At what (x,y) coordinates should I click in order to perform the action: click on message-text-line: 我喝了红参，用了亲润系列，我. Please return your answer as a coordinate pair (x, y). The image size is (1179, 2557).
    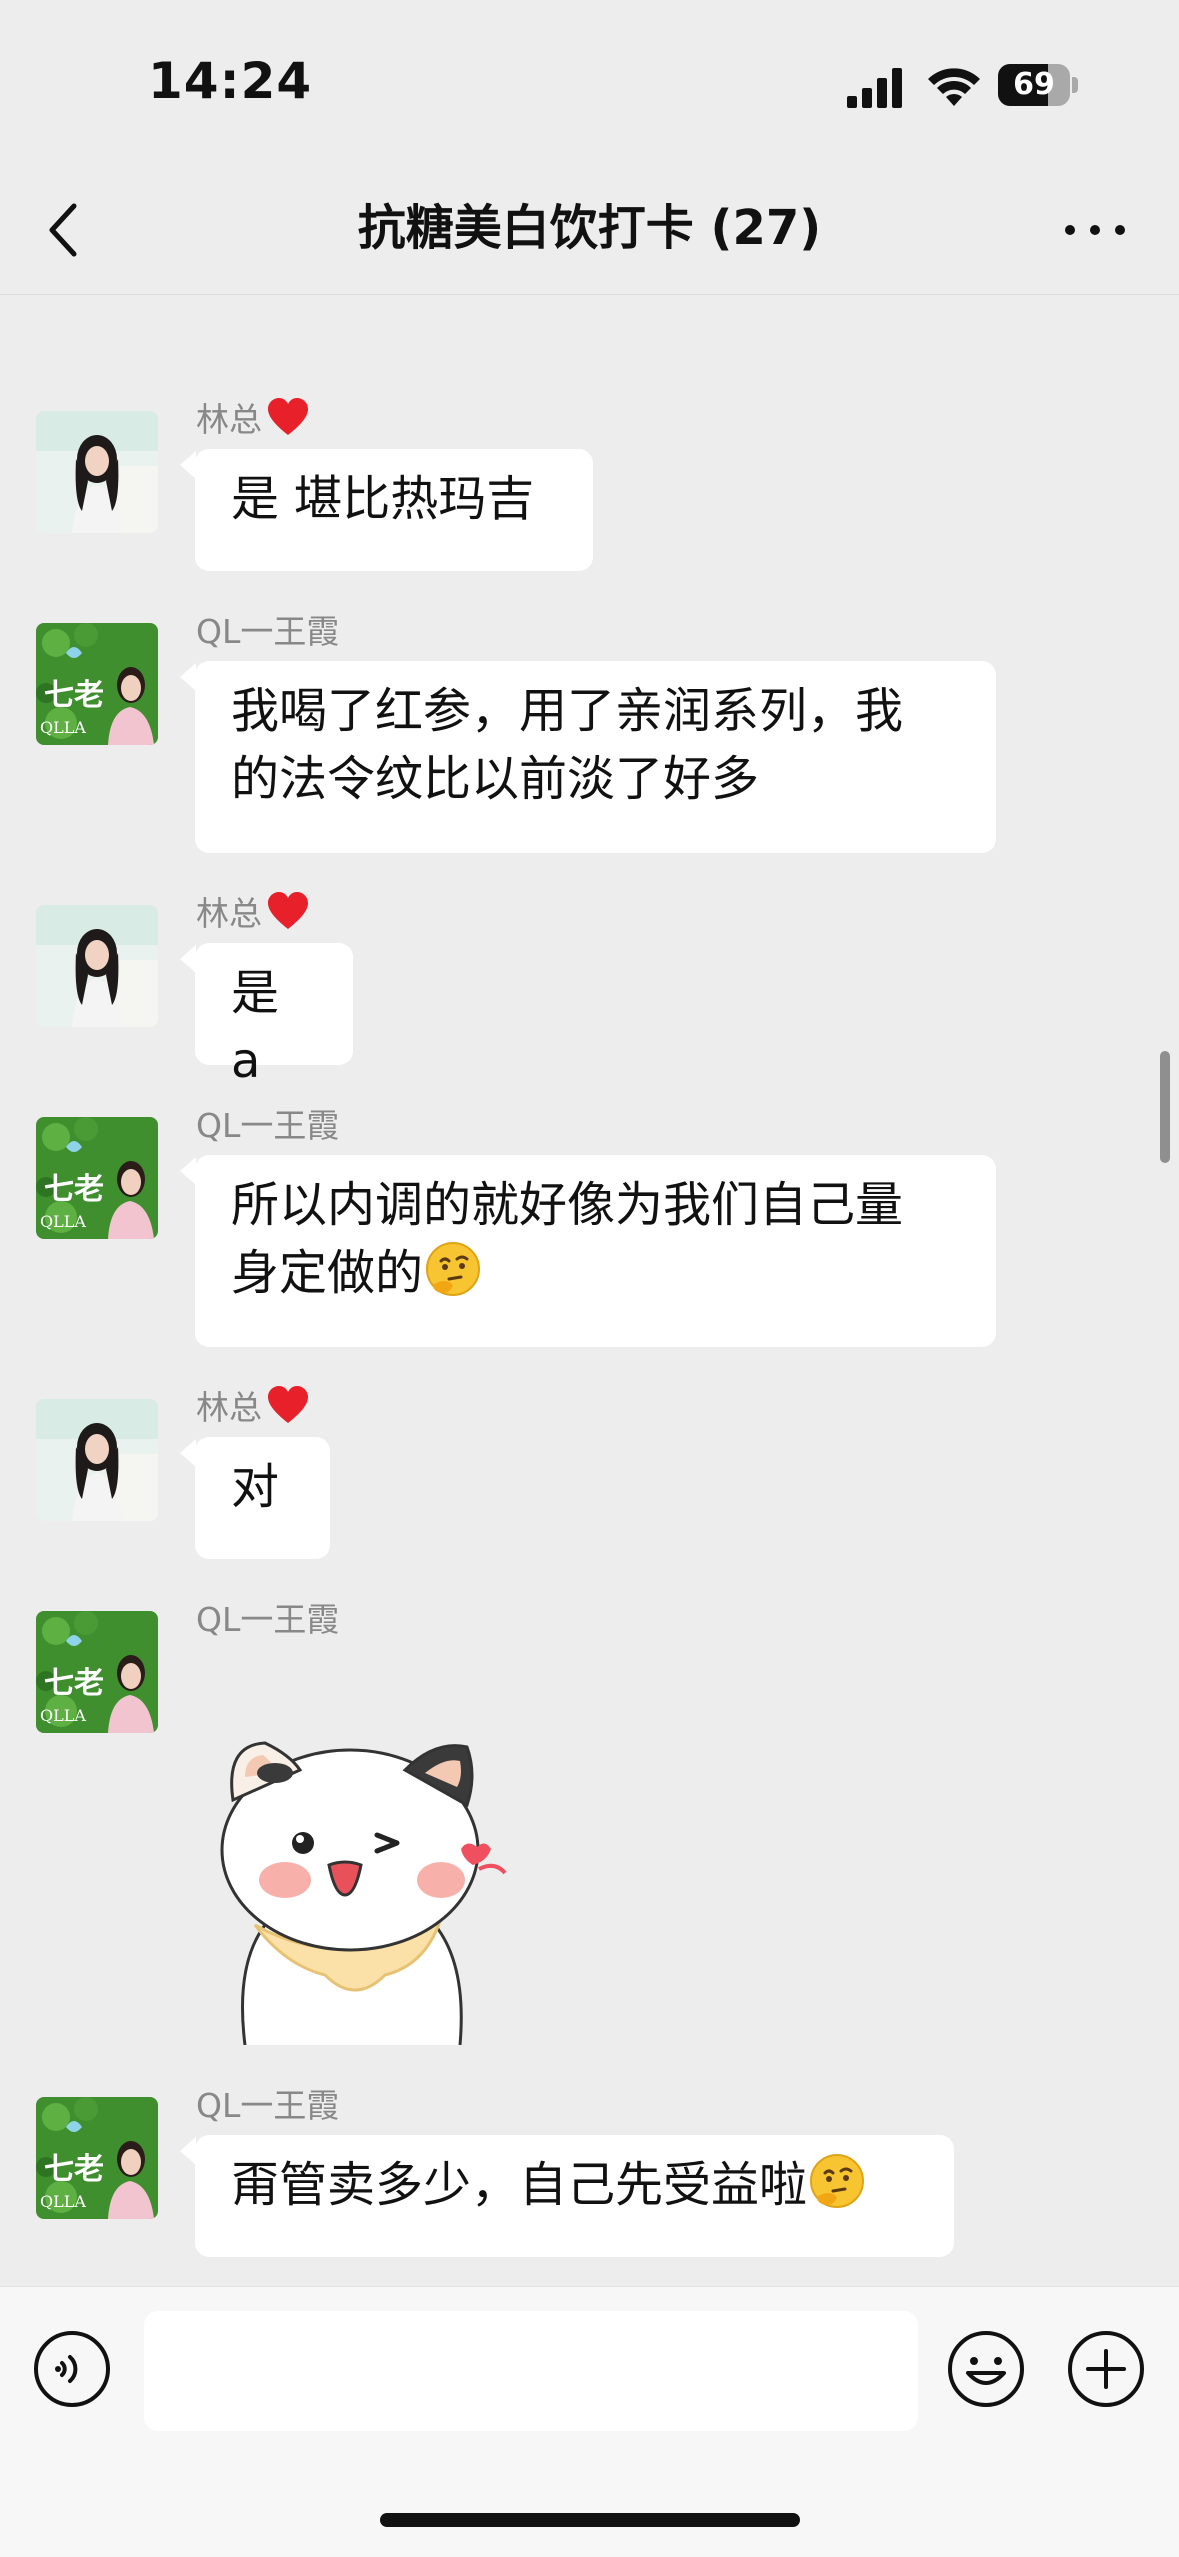
    Looking at the image, I should click on (567, 711).